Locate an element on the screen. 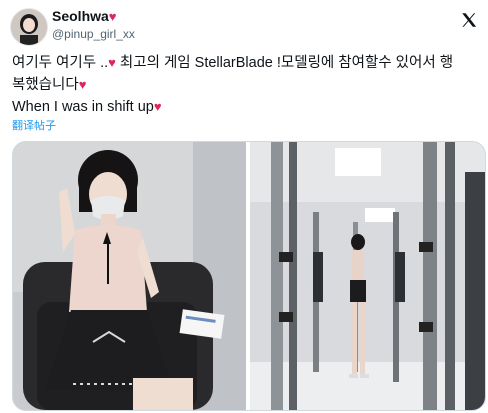 The width and height of the screenshot is (488, 413). tweet-text: 여기두 여기두 .. is located at coordinates (60, 63).